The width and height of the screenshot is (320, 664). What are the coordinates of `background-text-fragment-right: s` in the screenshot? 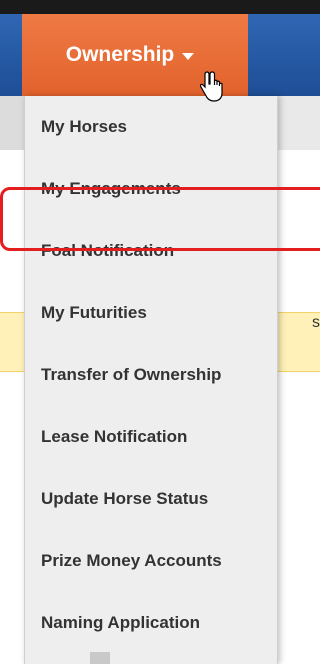 It's located at (316, 322).